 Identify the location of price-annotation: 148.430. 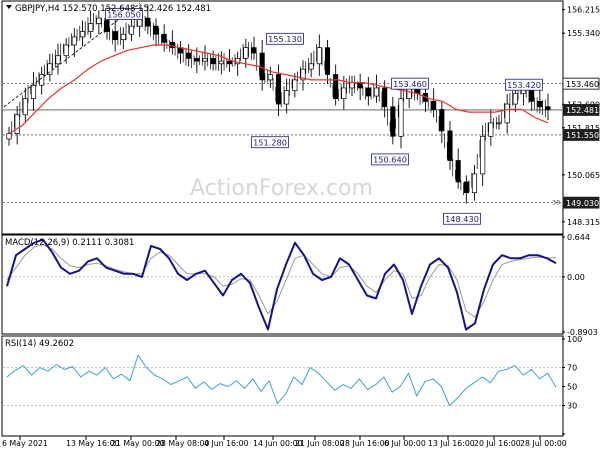
(462, 218).